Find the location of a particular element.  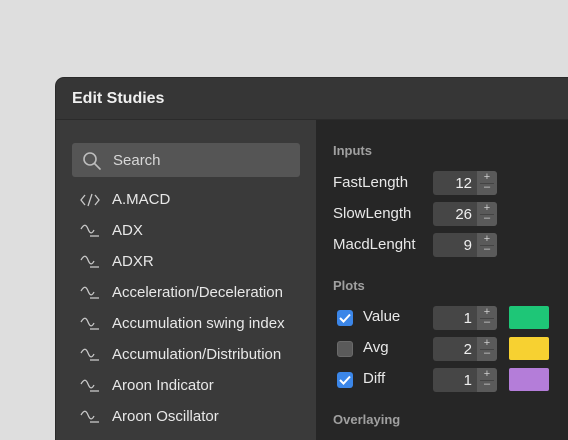

number-value: 12 is located at coordinates (463, 183).